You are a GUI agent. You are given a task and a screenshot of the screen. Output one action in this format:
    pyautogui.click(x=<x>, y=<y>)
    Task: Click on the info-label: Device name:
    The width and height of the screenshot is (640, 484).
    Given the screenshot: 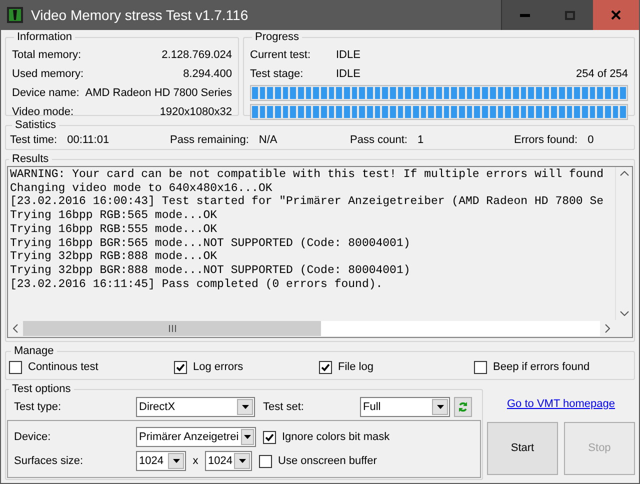 What is the action you would take?
    pyautogui.click(x=46, y=94)
    